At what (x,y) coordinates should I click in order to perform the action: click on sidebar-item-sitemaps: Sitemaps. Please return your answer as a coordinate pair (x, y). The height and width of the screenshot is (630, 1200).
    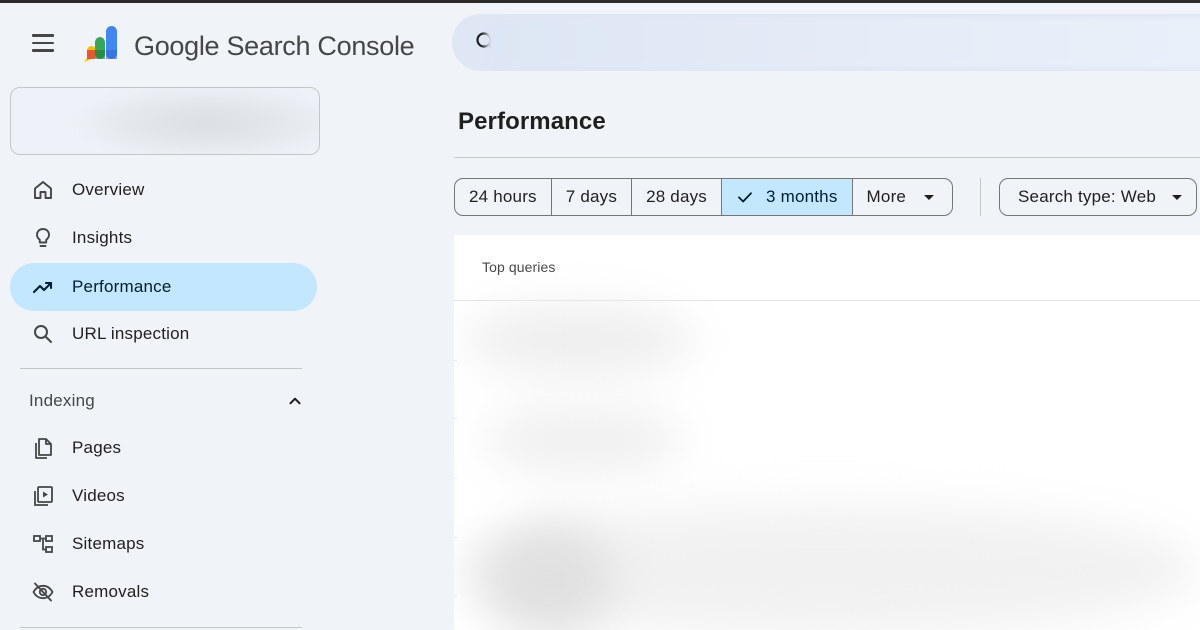
    Looking at the image, I should click on (163, 544).